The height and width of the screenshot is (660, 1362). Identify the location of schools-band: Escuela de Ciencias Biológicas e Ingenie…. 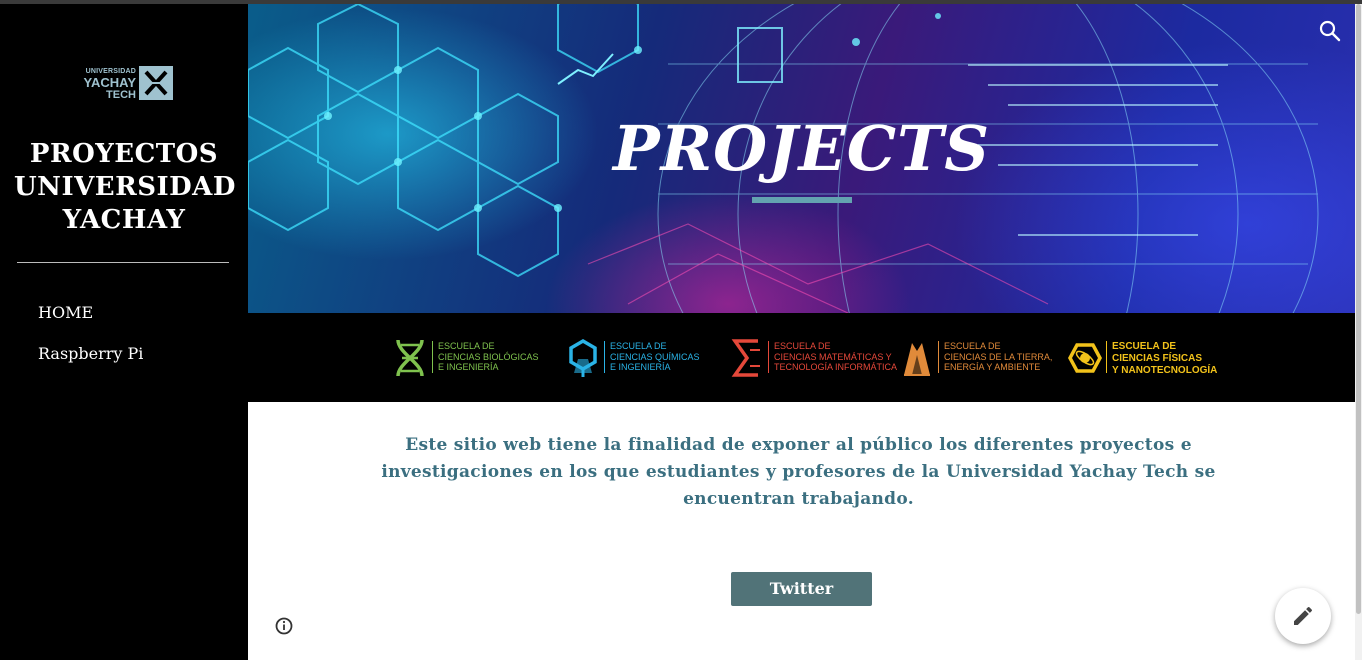
(801, 357).